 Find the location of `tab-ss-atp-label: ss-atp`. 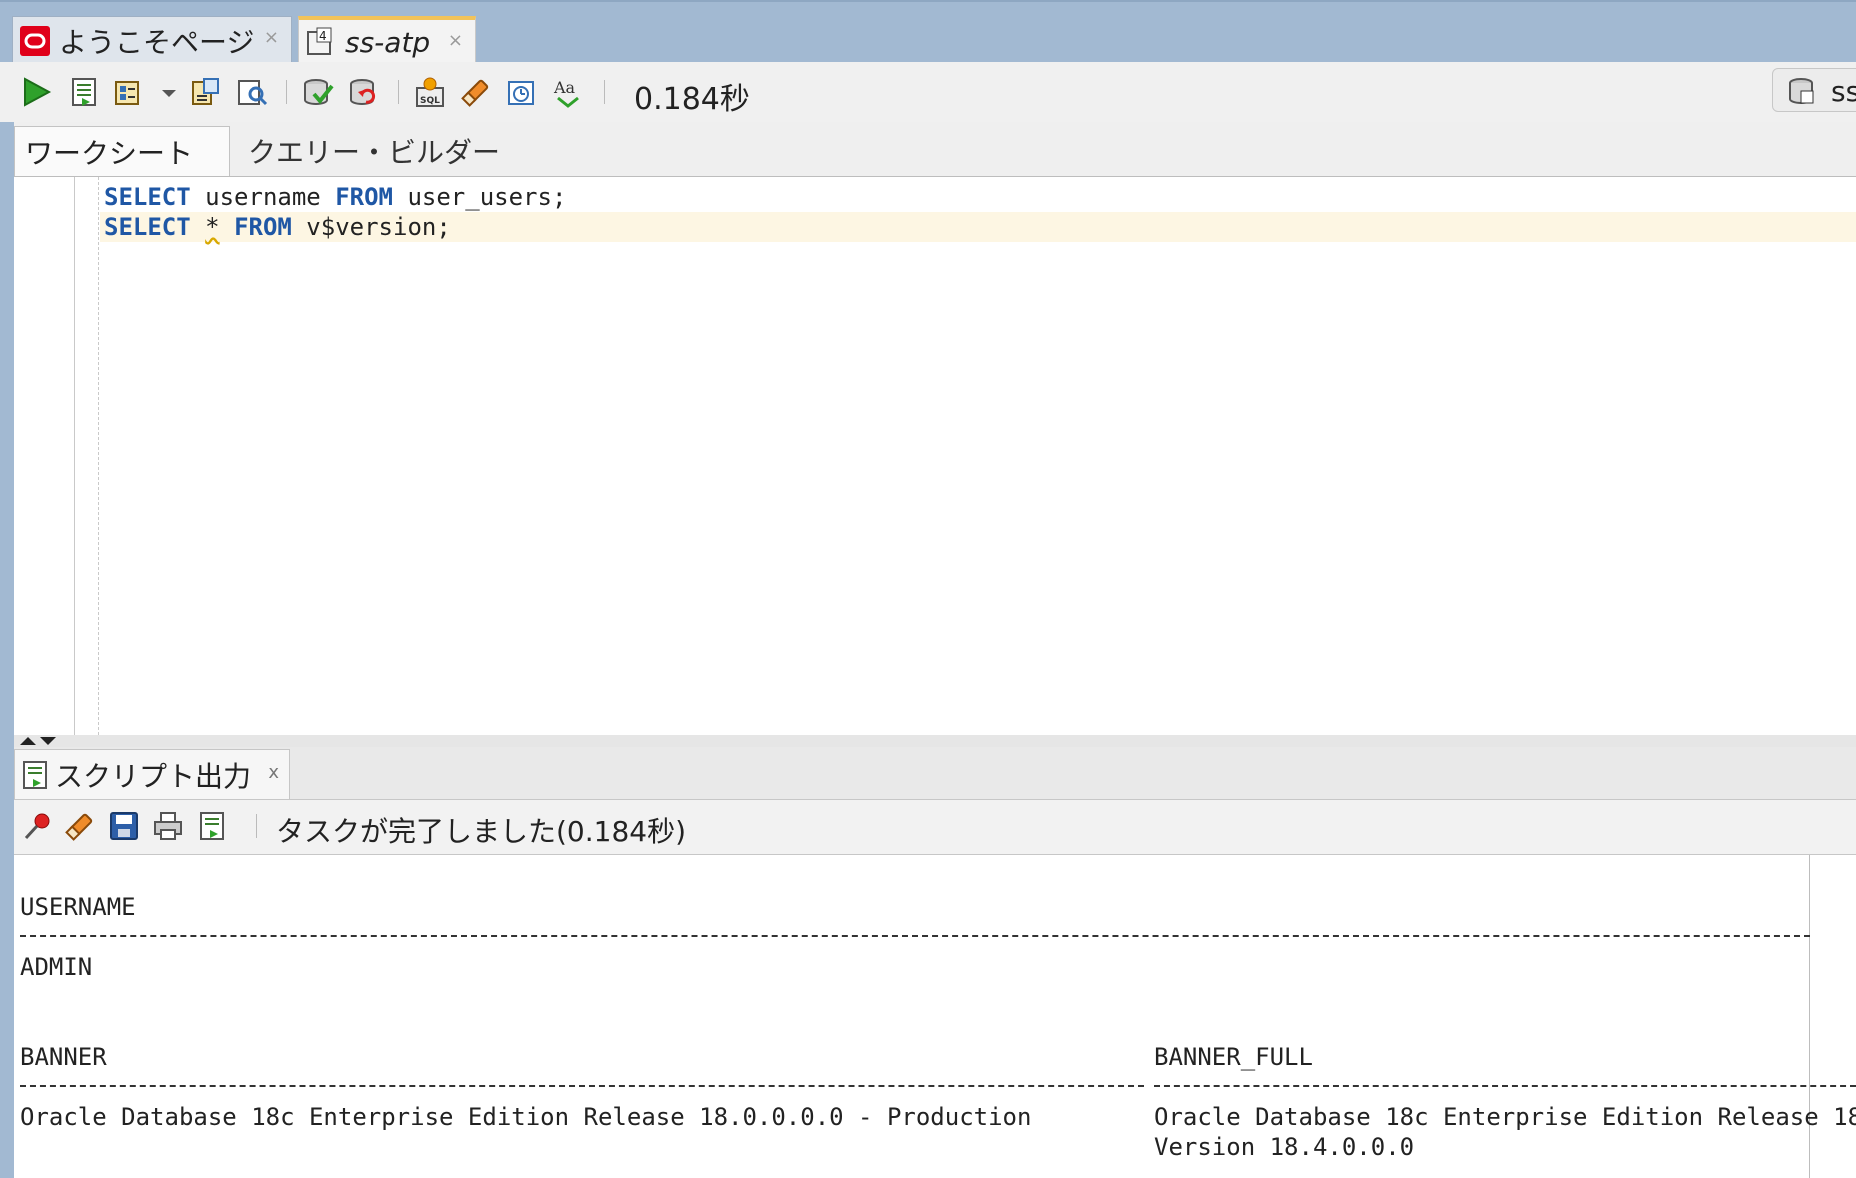

tab-ss-atp-label: ss-atp is located at coordinates (388, 42).